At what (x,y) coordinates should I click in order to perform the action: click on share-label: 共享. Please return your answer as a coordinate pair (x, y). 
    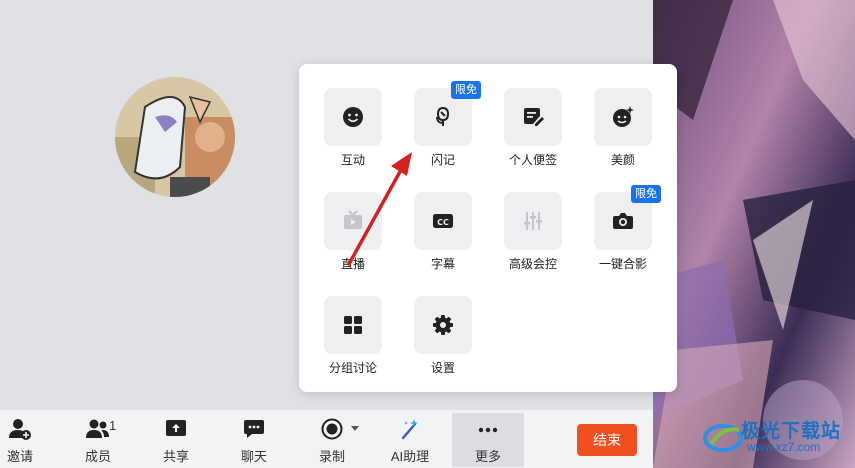
    Looking at the image, I should click on (175, 456).